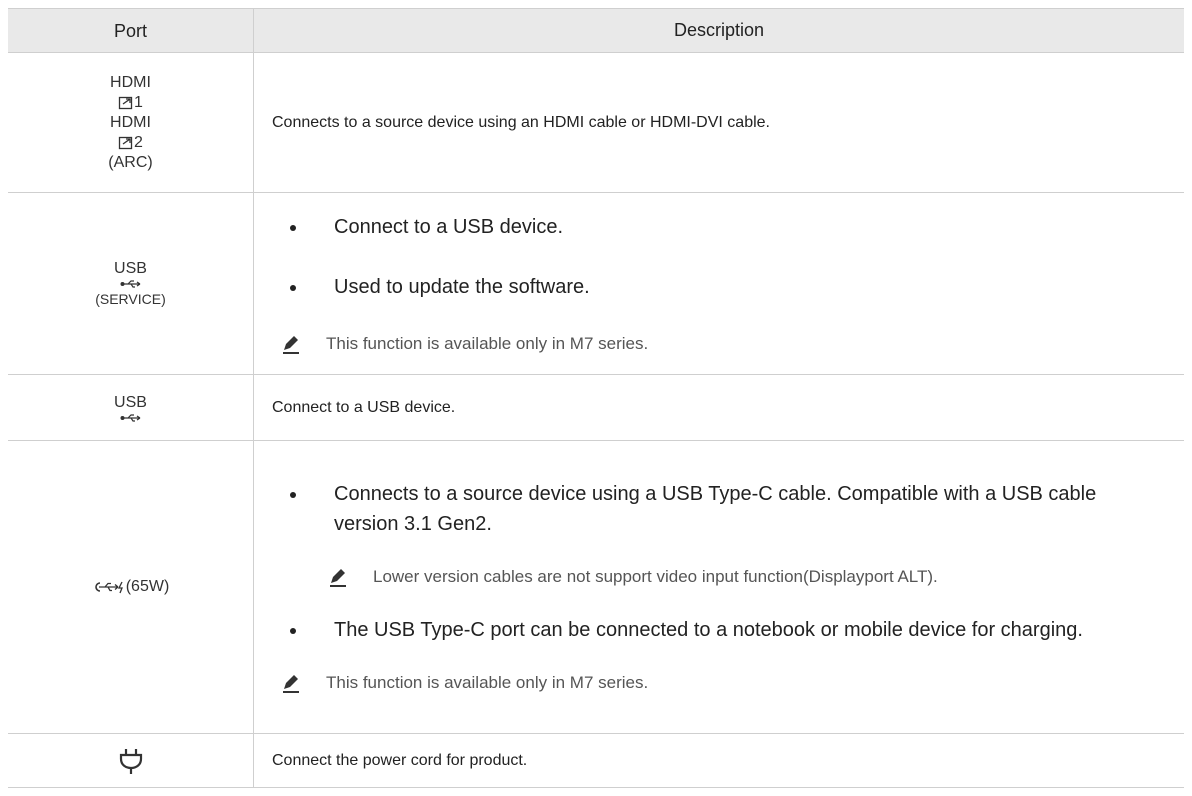  I want to click on port-cell, so click(131, 760).